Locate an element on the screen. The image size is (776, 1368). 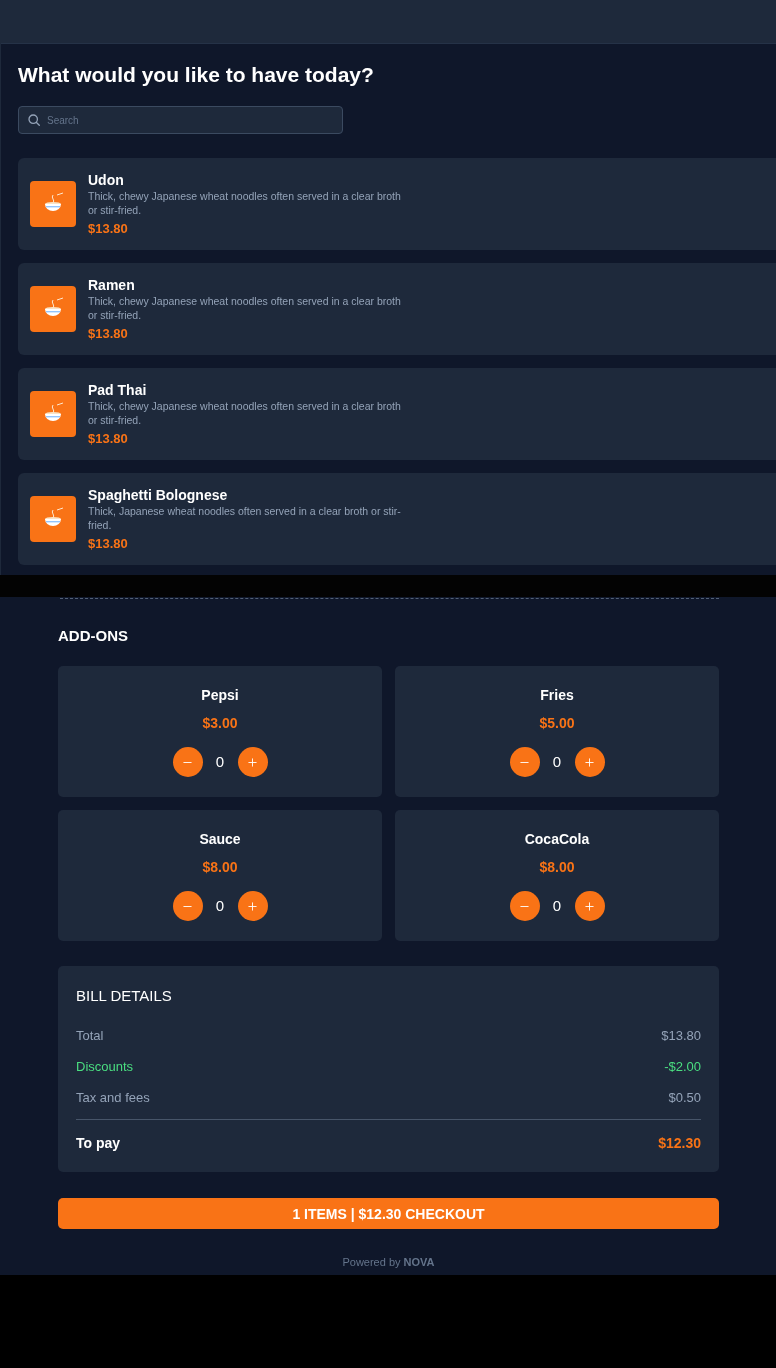
menu-item-card: Udon Thick, chewy Japanese wheat noodles often served in a clear broth or stir-fried. $13.80 is located at coordinates (397, 204).